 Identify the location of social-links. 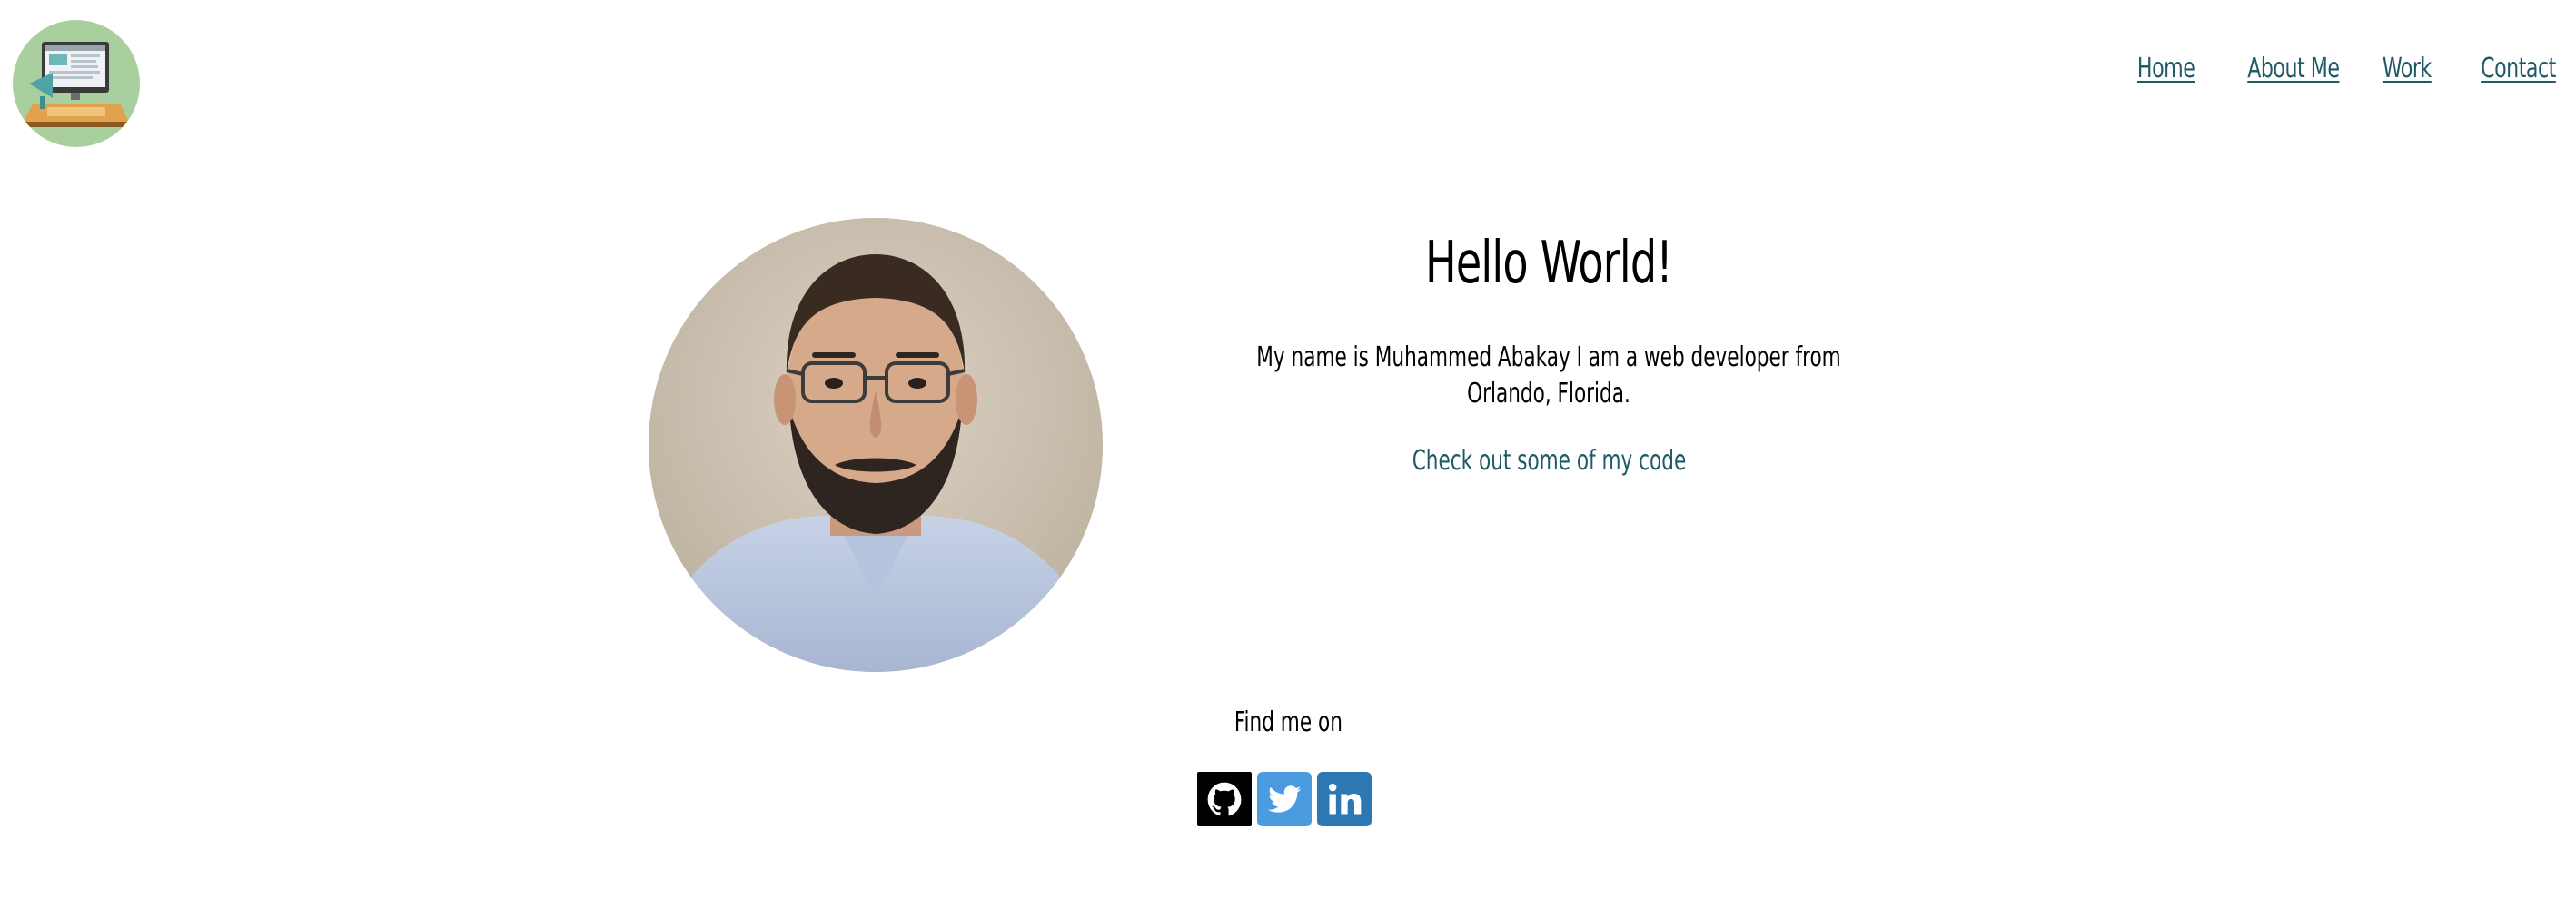
(1284, 799).